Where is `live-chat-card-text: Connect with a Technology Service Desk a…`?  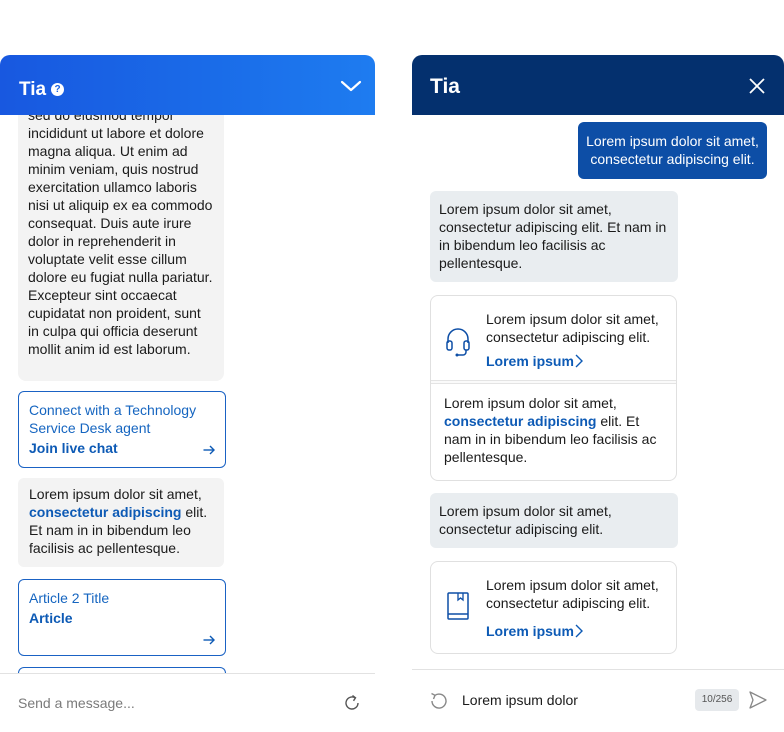 live-chat-card-text: Connect with a Technology Service Desk a… is located at coordinates (113, 419).